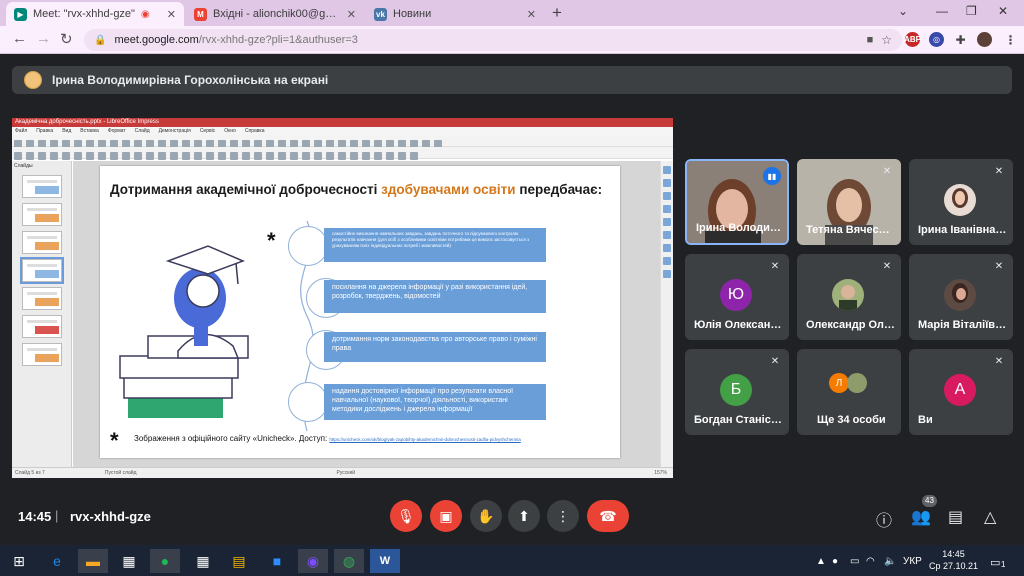  What do you see at coordinates (412, 14) in the screenshot?
I see `tab-title: Новини` at bounding box center [412, 14].